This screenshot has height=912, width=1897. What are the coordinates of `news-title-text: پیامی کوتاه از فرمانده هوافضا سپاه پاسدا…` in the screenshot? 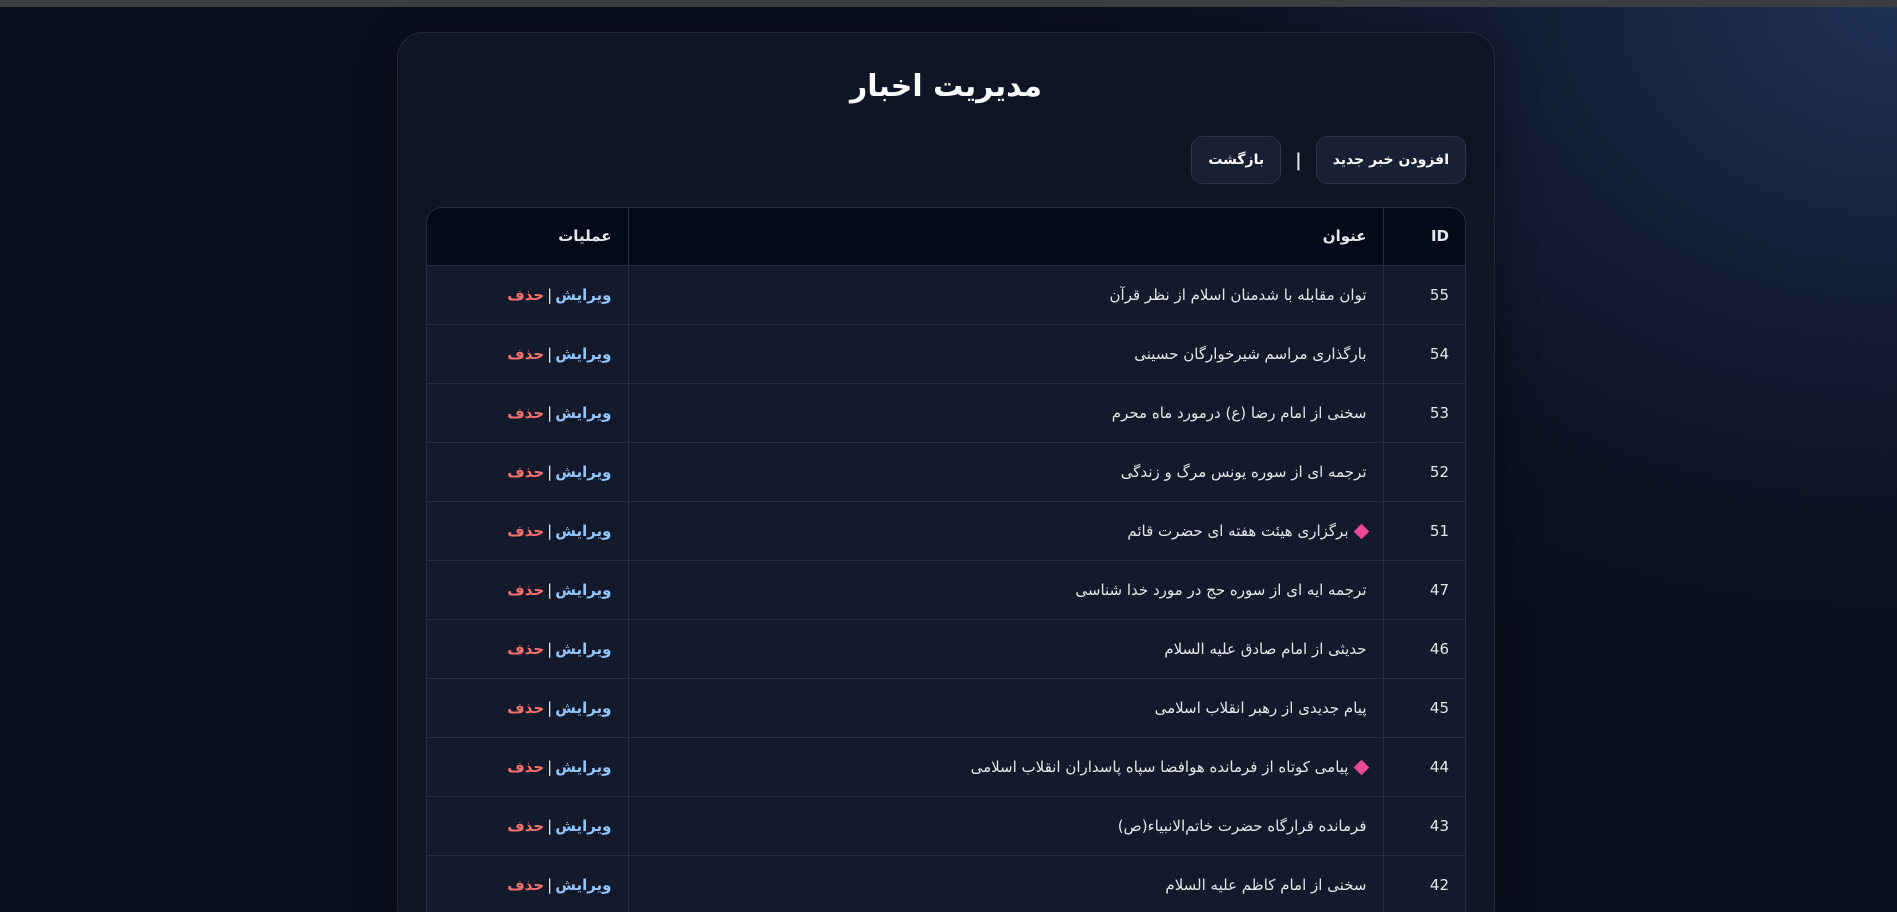 It's located at (1159, 766).